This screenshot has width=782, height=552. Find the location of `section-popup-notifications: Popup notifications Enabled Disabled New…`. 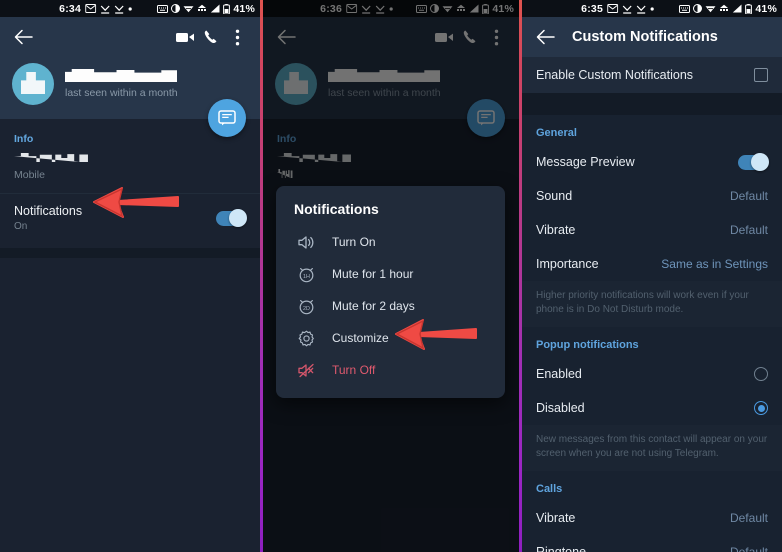

section-popup-notifications: Popup notifications Enabled Disabled New… is located at coordinates (652, 399).